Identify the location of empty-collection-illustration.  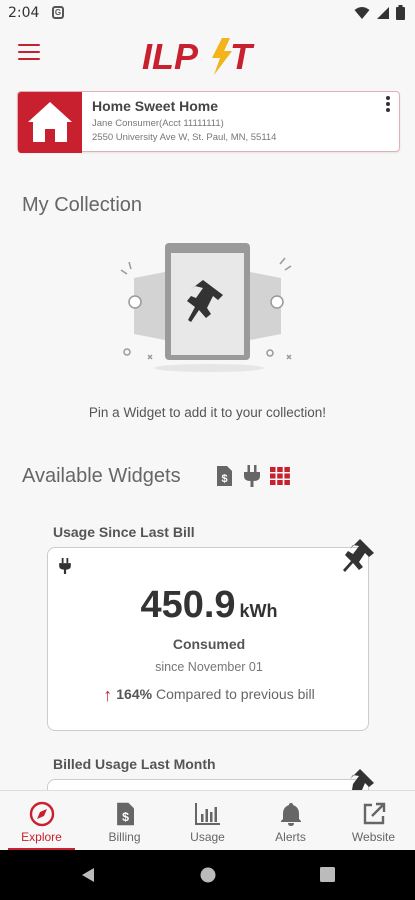
(206, 307).